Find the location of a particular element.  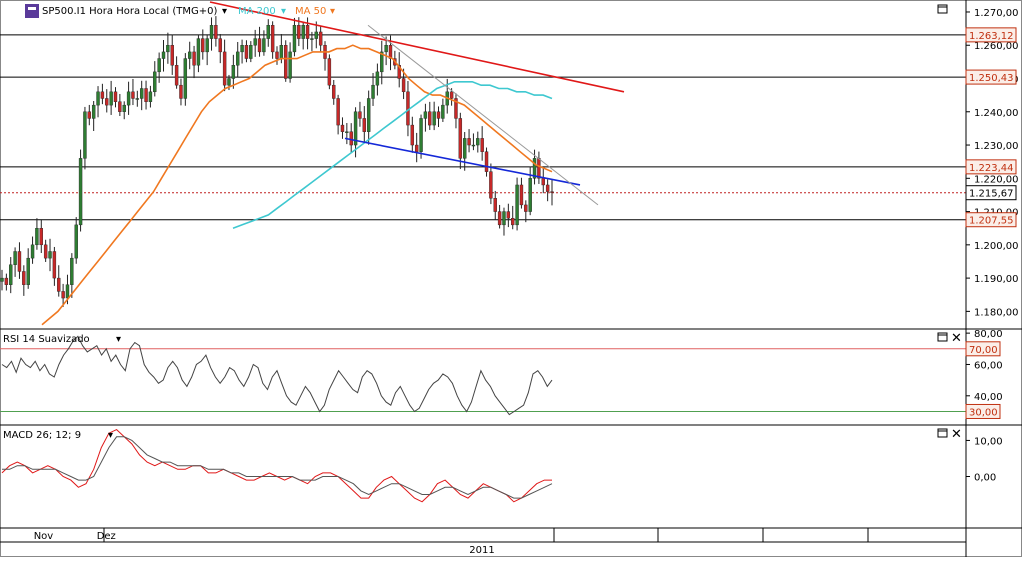

macd-close-icon: ✕ is located at coordinates (956, 434).